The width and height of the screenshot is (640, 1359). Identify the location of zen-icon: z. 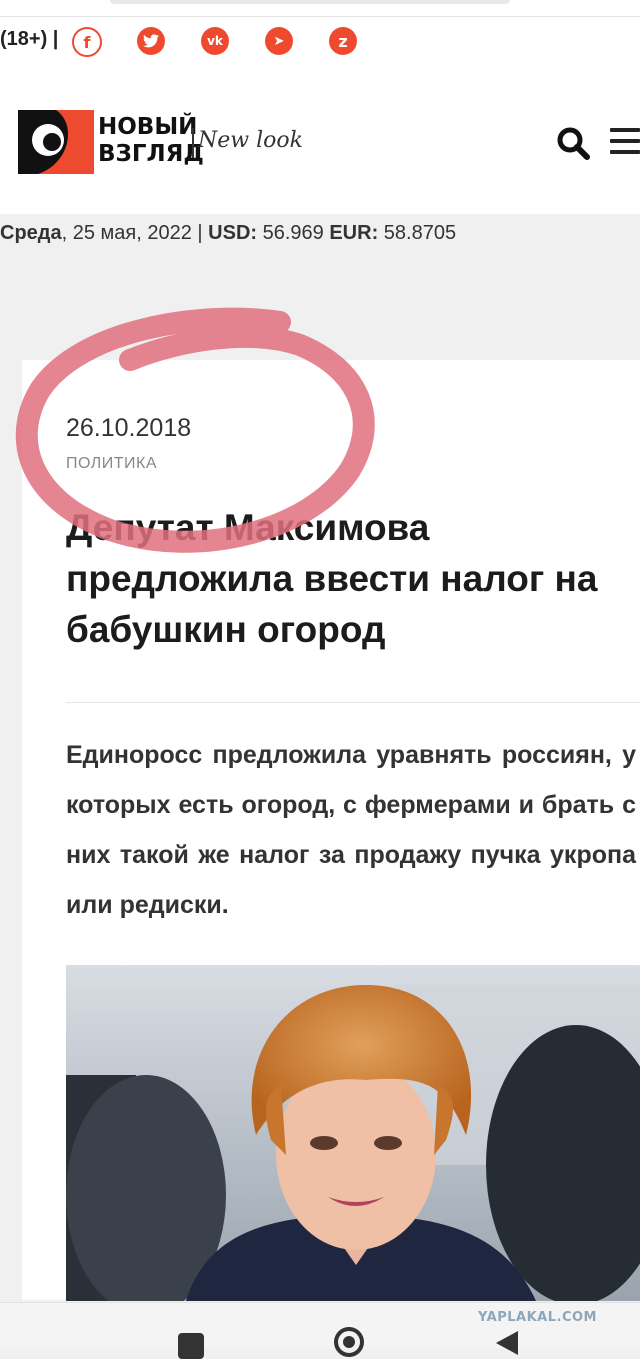
(343, 41).